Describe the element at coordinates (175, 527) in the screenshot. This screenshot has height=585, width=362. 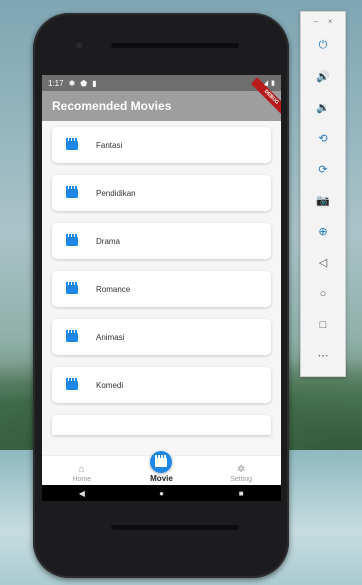
I see `bottom-speaker` at that location.